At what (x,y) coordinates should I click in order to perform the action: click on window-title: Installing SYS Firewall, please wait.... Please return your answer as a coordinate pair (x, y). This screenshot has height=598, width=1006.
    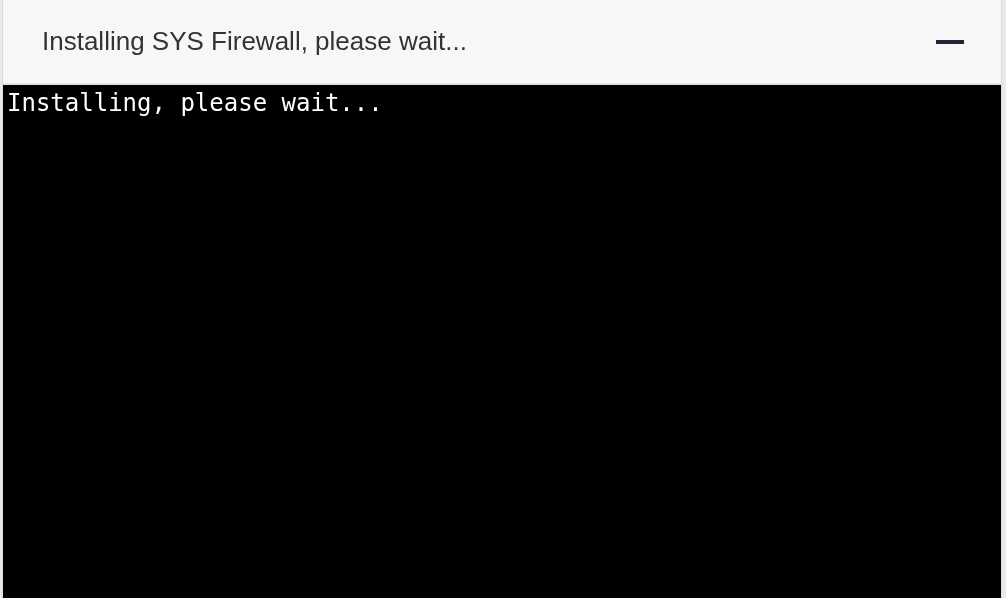
    Looking at the image, I should click on (254, 41).